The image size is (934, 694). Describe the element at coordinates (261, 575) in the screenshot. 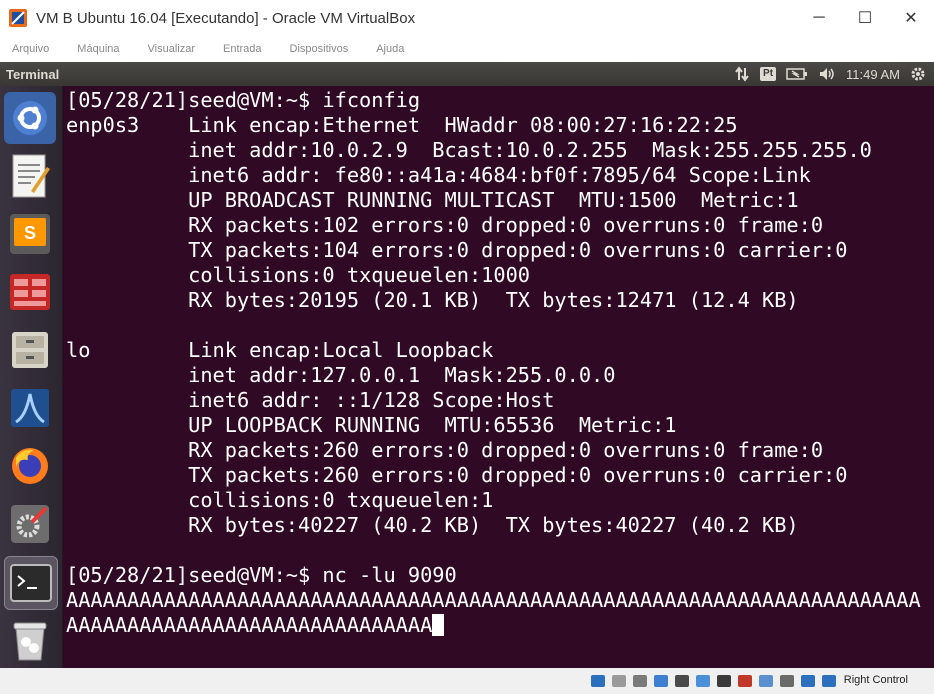

I see `terminal-line: [05/28/21]seed@VM:~$ nc -lu 9090` at that location.